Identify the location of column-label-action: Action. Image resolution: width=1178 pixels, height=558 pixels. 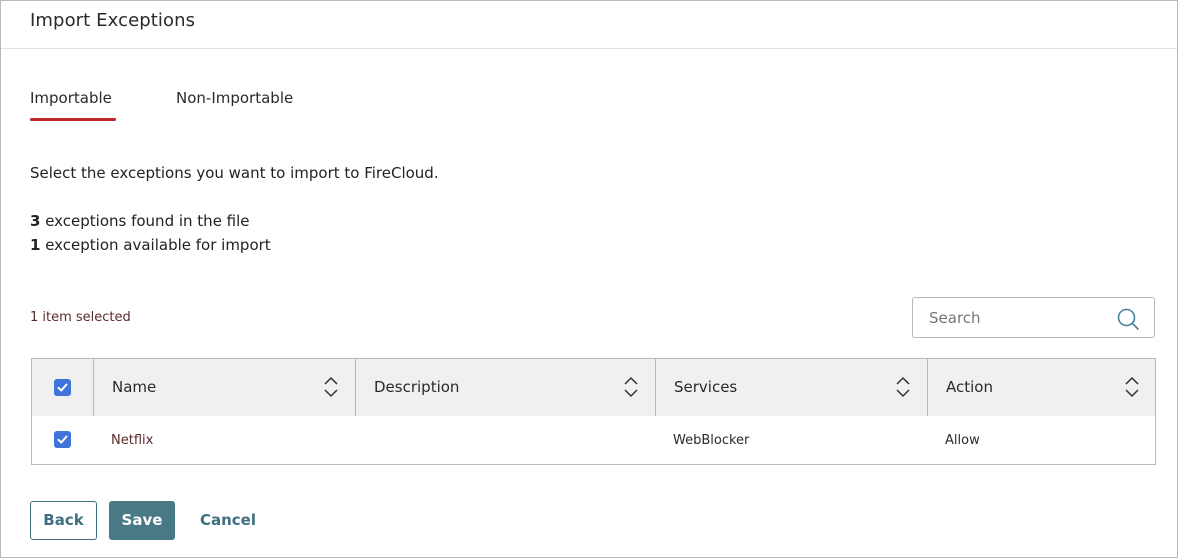
(969, 387).